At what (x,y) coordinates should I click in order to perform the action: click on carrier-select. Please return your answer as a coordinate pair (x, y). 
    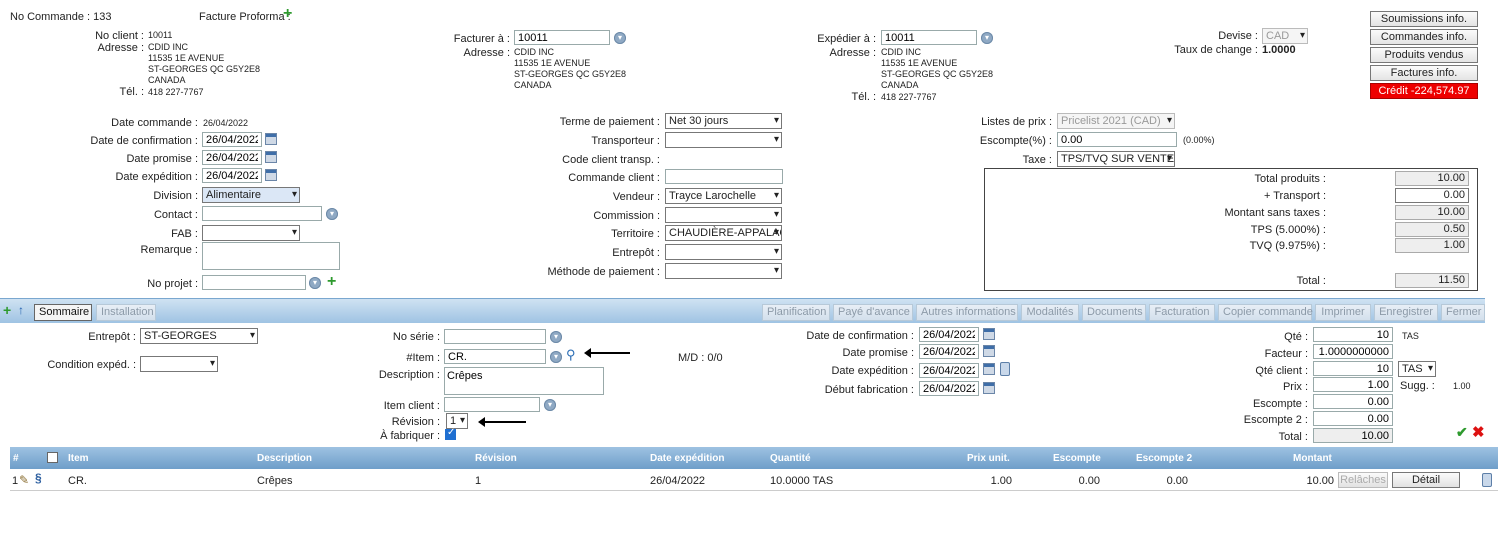
    Looking at the image, I should click on (723, 140).